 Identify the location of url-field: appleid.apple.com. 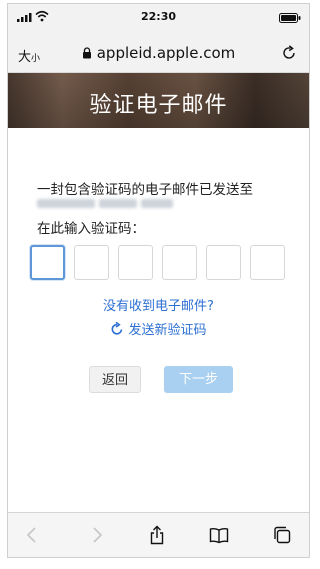
(158, 53).